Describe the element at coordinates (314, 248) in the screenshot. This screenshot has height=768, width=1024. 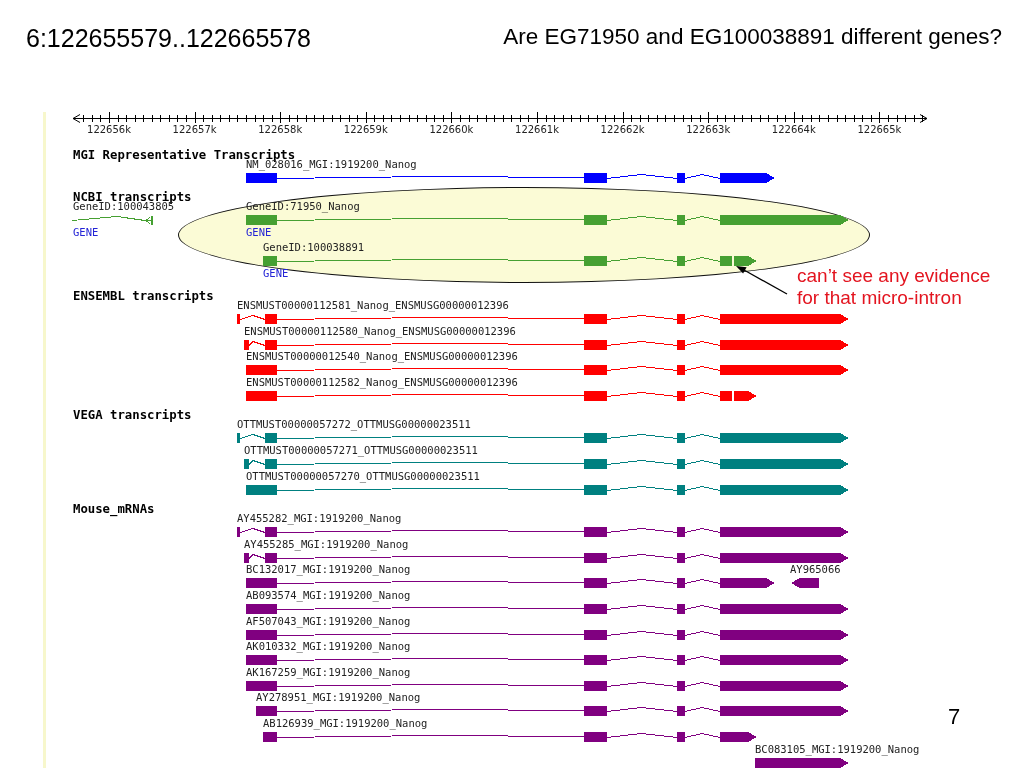
I see `feature-label: GeneID:100038891` at that location.